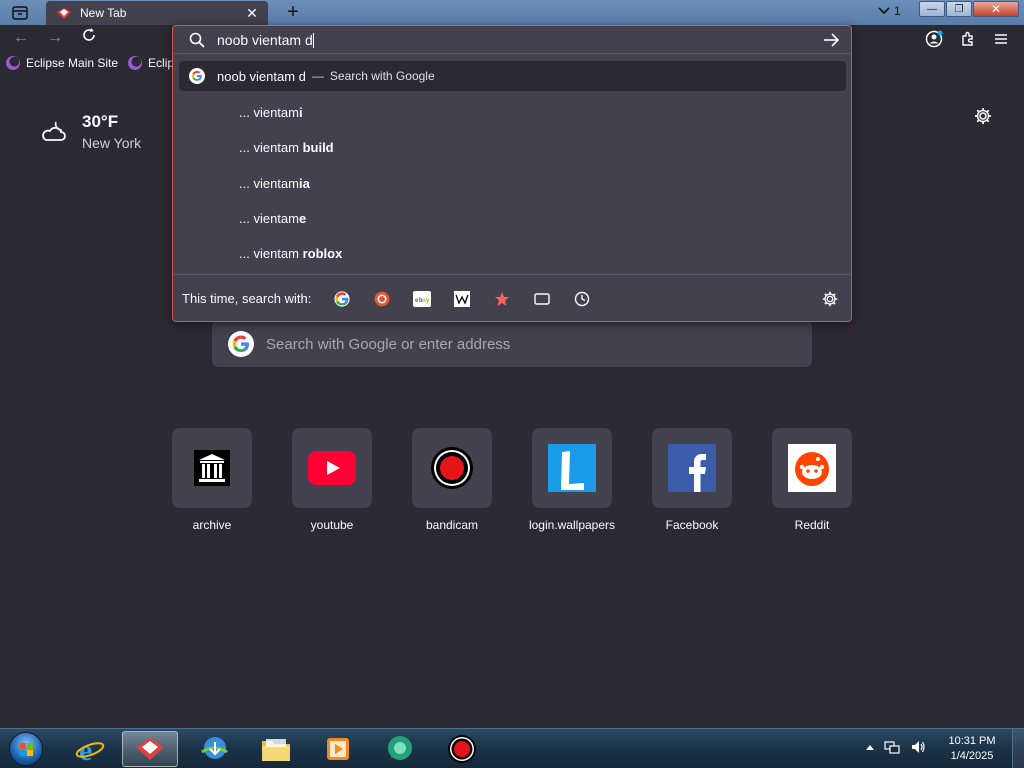 The image size is (1024, 768). I want to click on suggestion-item: ... vientam e, so click(272, 218).